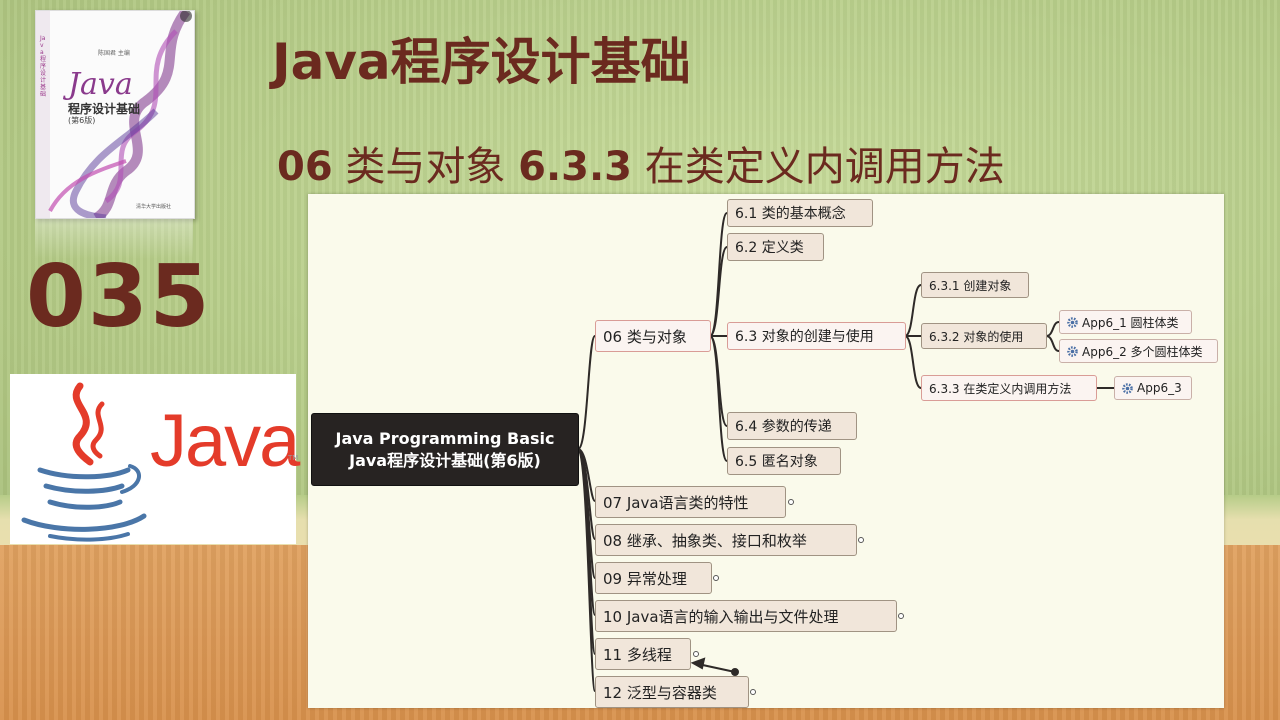  Describe the element at coordinates (769, 248) in the screenshot. I see `section-6-2-label: 6.2 定义类` at that location.